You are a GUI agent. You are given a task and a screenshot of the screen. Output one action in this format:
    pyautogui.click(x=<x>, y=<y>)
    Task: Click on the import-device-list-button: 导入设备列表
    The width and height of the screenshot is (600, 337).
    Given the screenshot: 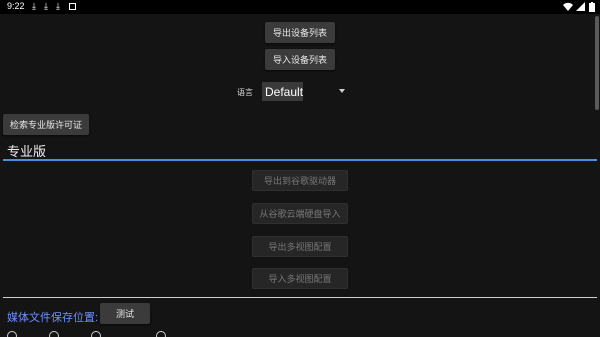 What is the action you would take?
    pyautogui.click(x=300, y=59)
    